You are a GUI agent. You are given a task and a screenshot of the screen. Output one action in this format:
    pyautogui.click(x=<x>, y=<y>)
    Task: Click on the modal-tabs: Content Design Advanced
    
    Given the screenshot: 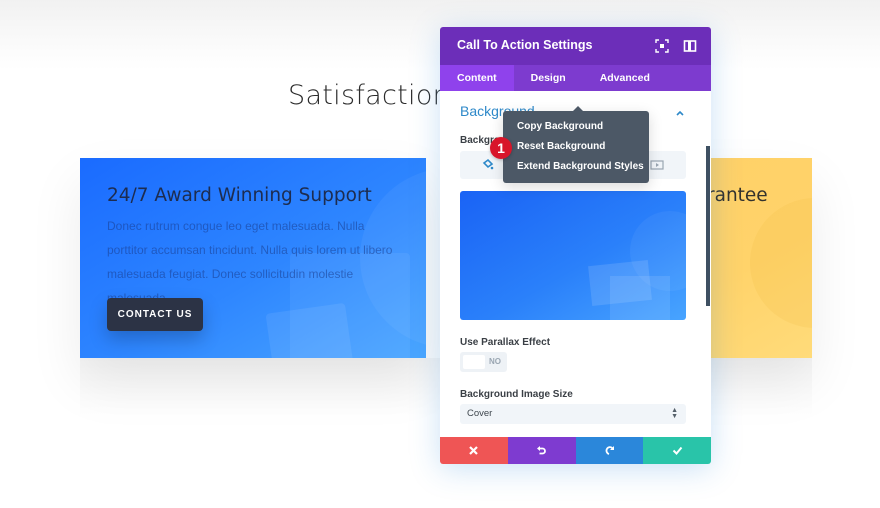 What is the action you would take?
    pyautogui.click(x=575, y=78)
    